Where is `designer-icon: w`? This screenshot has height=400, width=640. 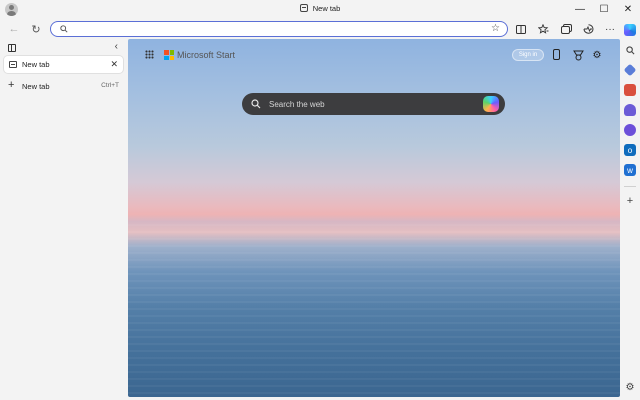
designer-icon: w is located at coordinates (630, 170).